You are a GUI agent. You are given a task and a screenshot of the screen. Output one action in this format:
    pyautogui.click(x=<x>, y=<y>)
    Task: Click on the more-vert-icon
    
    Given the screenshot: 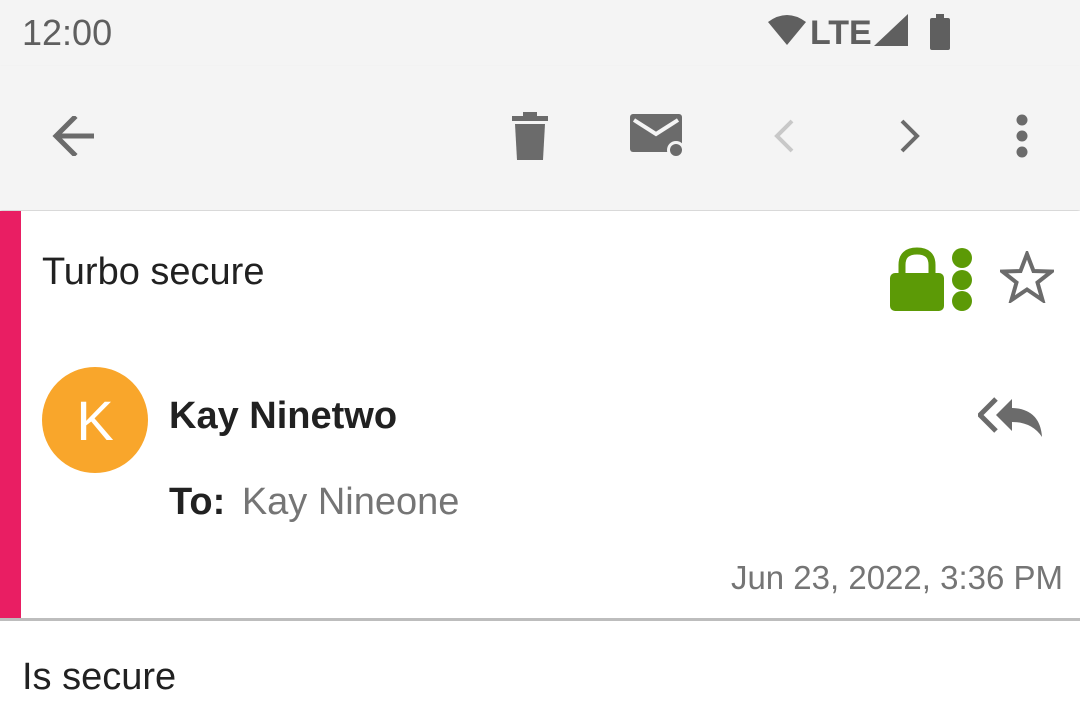 What is the action you would take?
    pyautogui.click(x=1022, y=138)
    